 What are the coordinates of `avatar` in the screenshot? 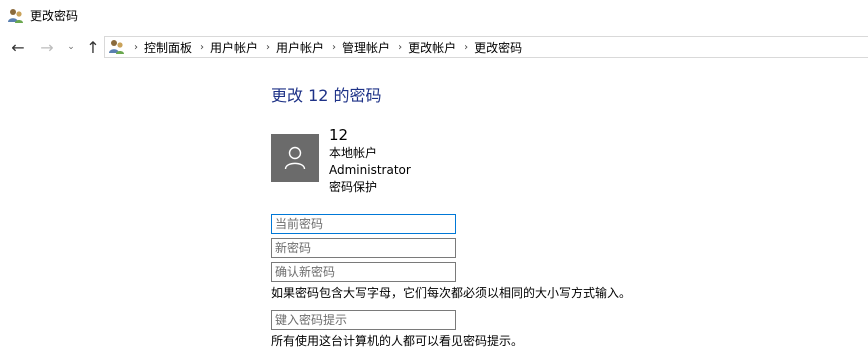 It's located at (295, 158).